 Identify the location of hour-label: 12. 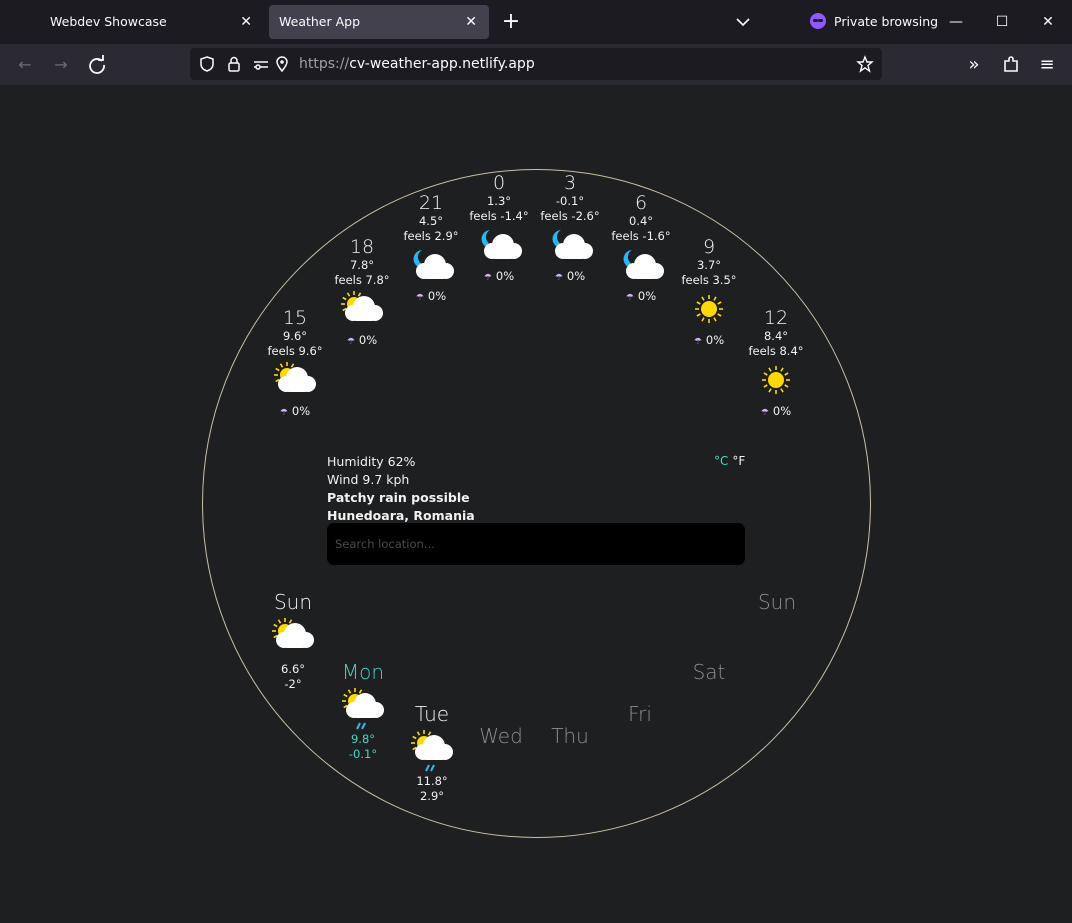
(776, 318).